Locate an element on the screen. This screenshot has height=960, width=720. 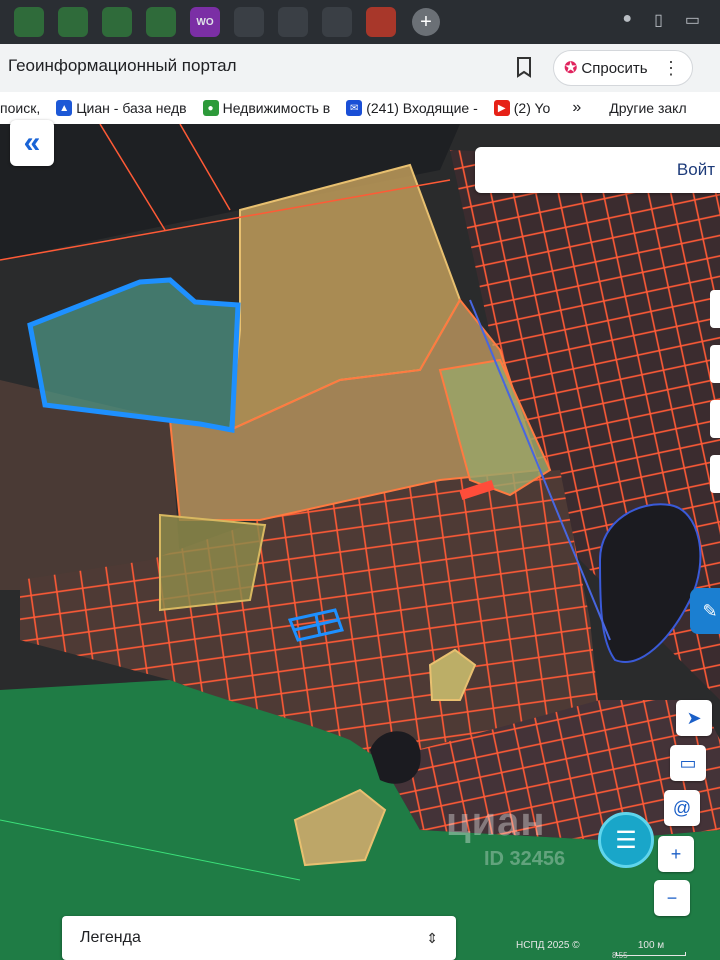
page-title: Геоинформационный портал is located at coordinates (122, 65).